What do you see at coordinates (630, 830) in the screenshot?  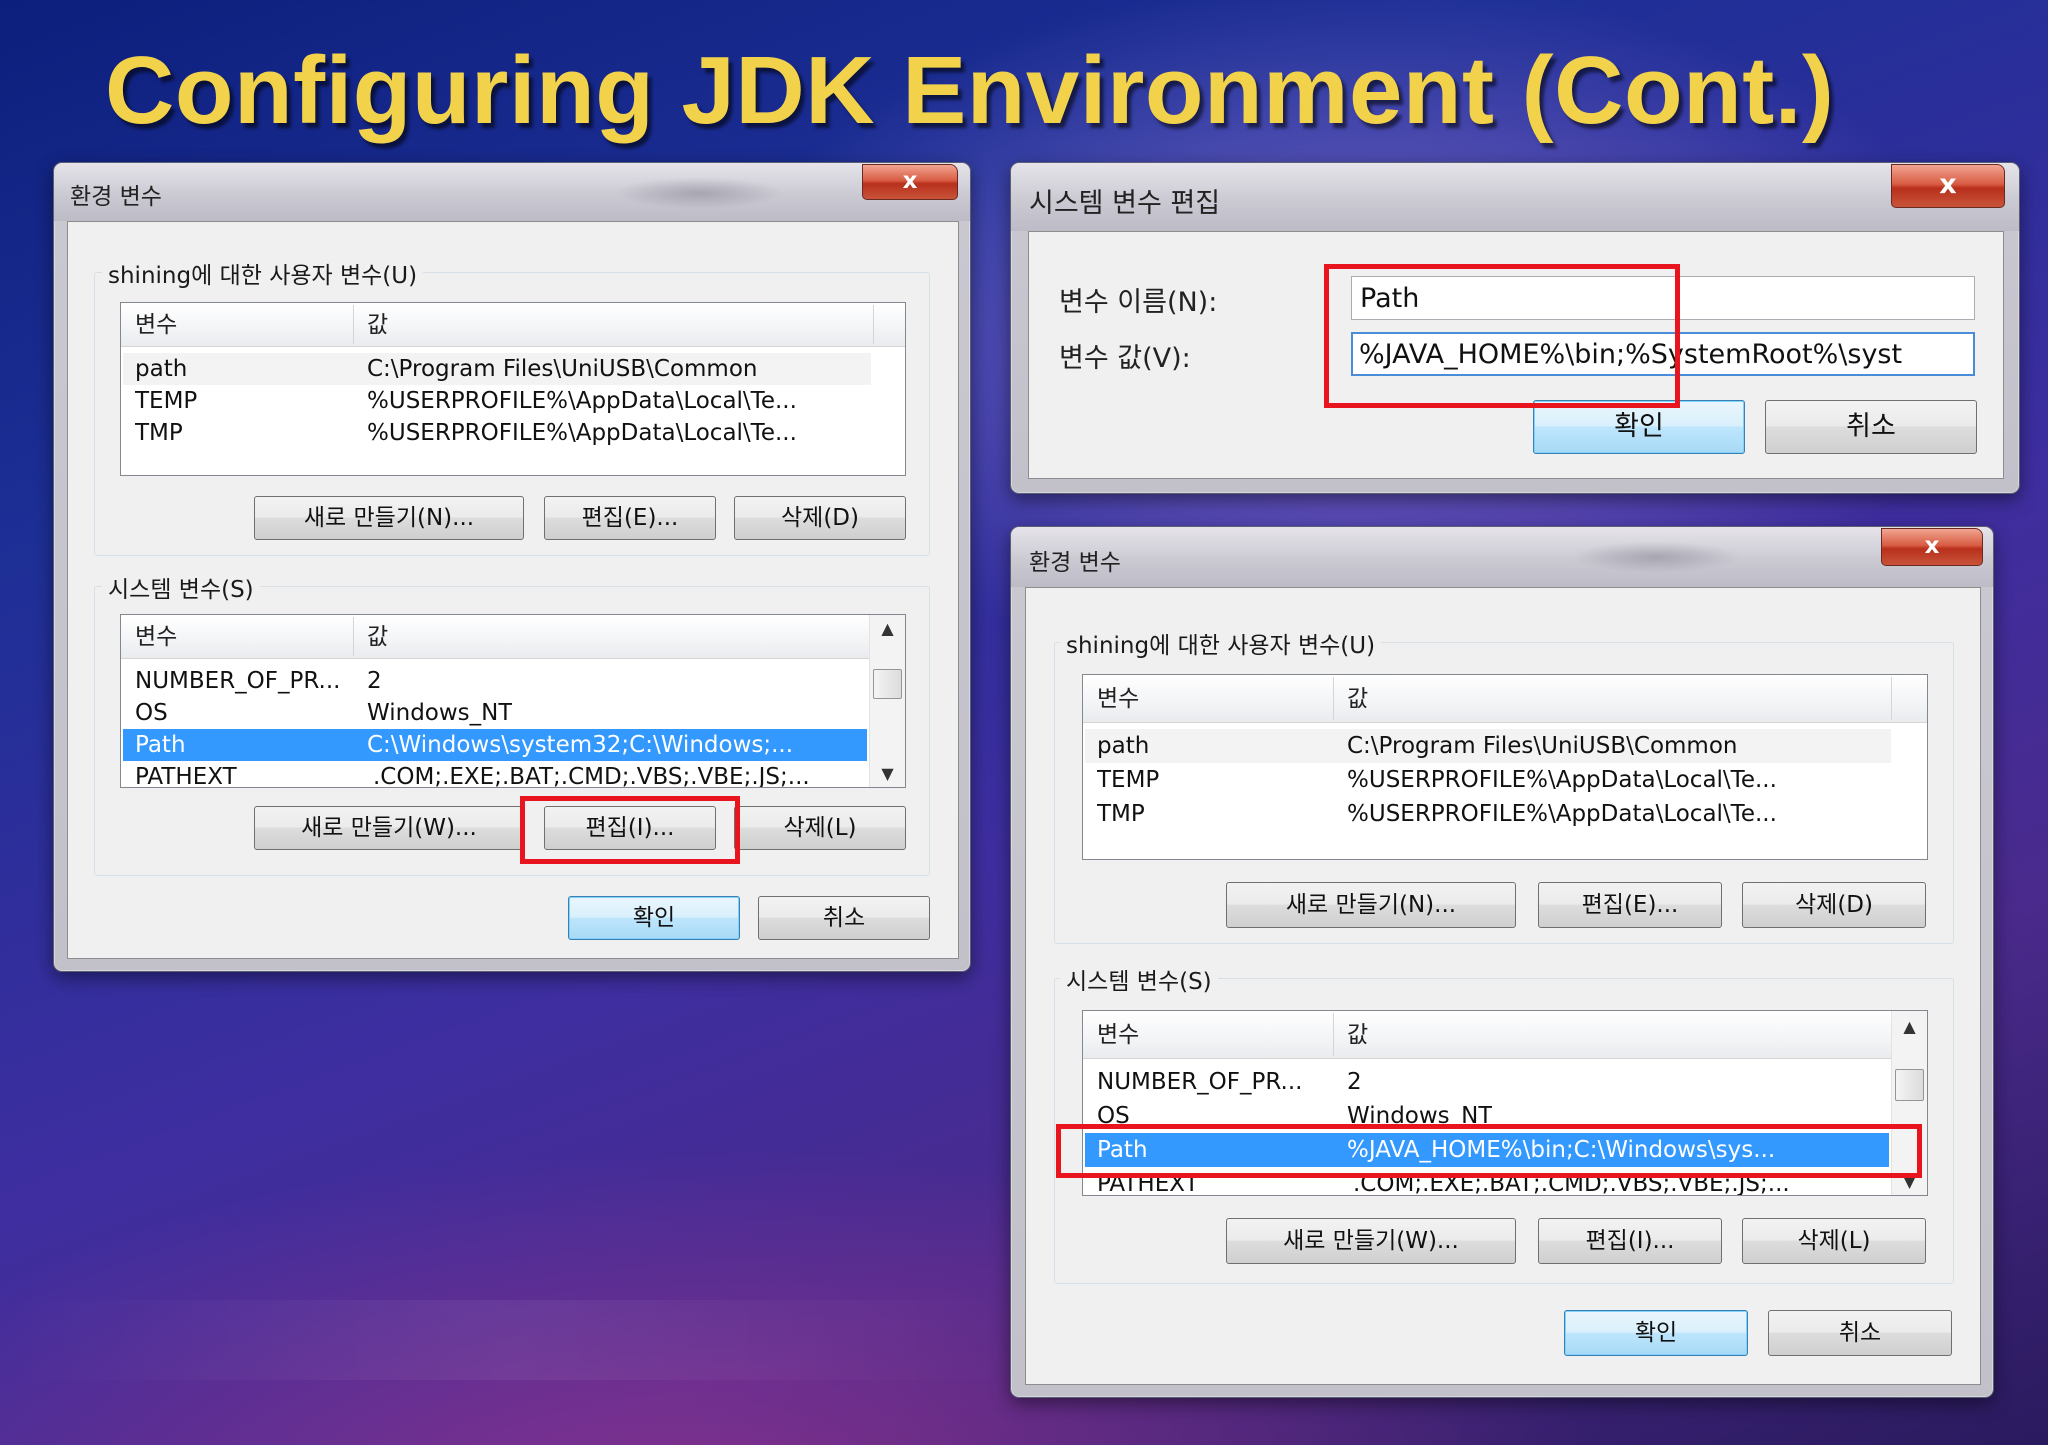 I see `highlight-edit-button` at bounding box center [630, 830].